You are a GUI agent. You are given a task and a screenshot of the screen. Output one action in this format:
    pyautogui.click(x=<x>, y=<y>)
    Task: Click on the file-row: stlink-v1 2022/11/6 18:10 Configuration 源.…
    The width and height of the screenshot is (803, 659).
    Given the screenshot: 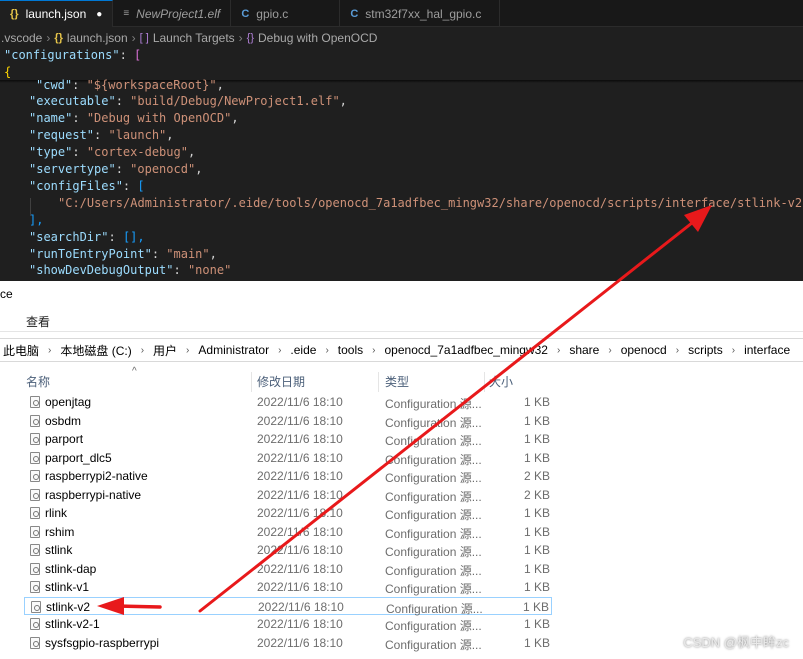 What is the action you would take?
    pyautogui.click(x=288, y=587)
    